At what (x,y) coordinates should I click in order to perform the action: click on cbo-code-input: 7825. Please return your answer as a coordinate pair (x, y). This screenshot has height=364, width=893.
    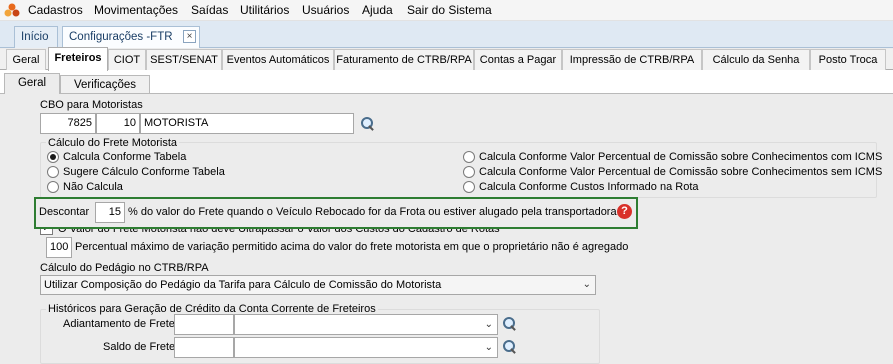
    Looking at the image, I should click on (68, 123).